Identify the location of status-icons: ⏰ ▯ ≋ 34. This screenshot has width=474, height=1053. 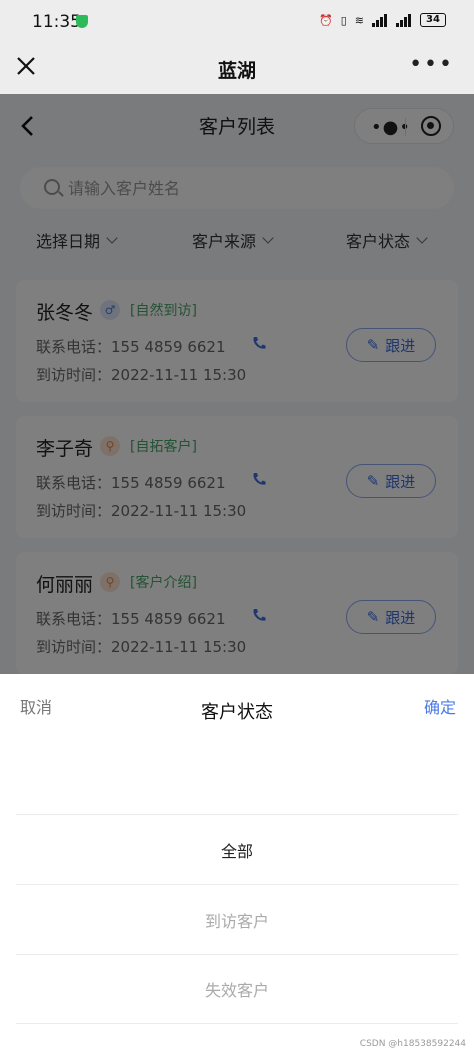
(382, 20).